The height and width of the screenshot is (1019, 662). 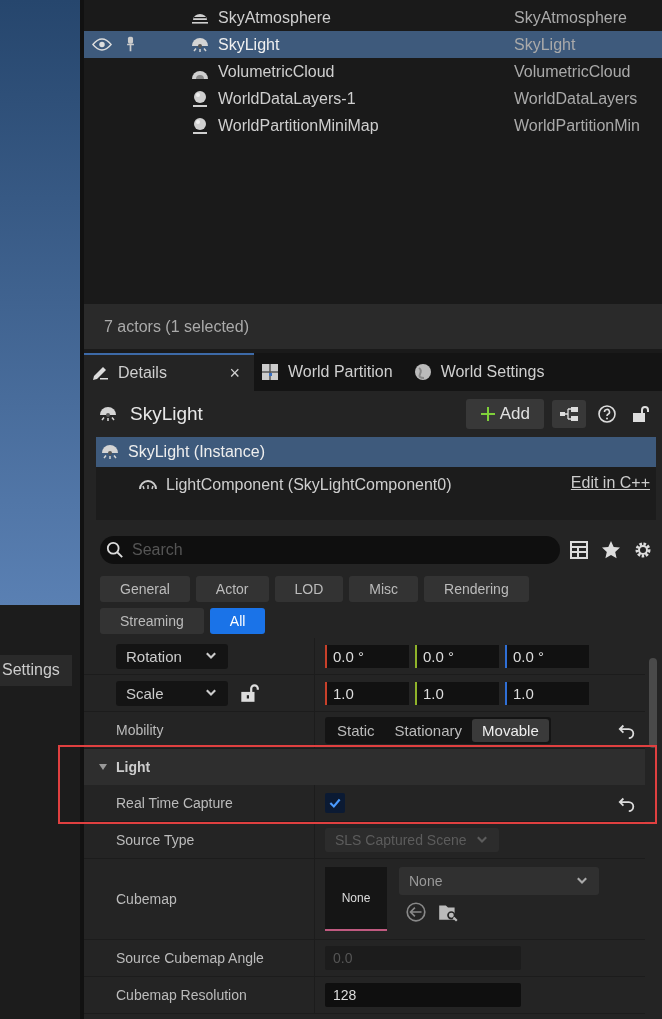 What do you see at coordinates (174, 803) in the screenshot?
I see `property-label: Real Time Capture` at bounding box center [174, 803].